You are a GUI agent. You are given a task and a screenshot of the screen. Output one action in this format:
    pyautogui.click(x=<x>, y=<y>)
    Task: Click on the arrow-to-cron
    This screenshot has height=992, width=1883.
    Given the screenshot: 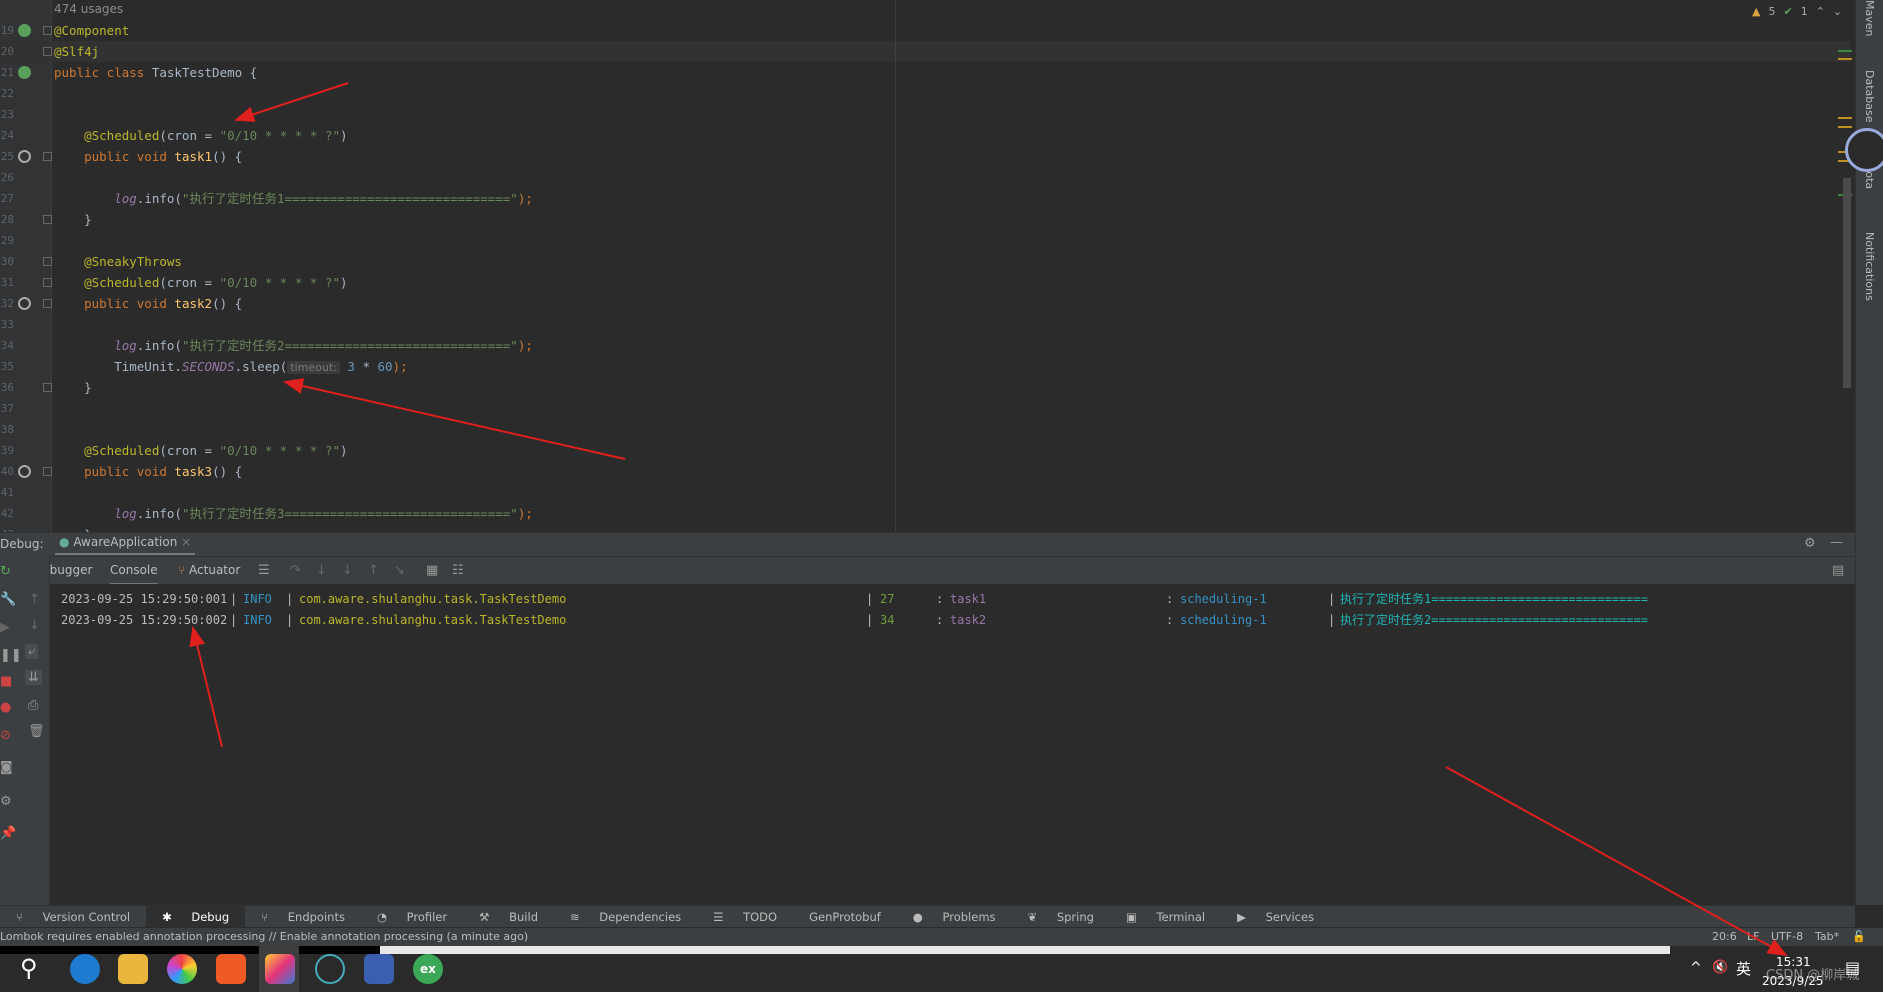 What is the action you would take?
    pyautogui.click(x=291, y=102)
    